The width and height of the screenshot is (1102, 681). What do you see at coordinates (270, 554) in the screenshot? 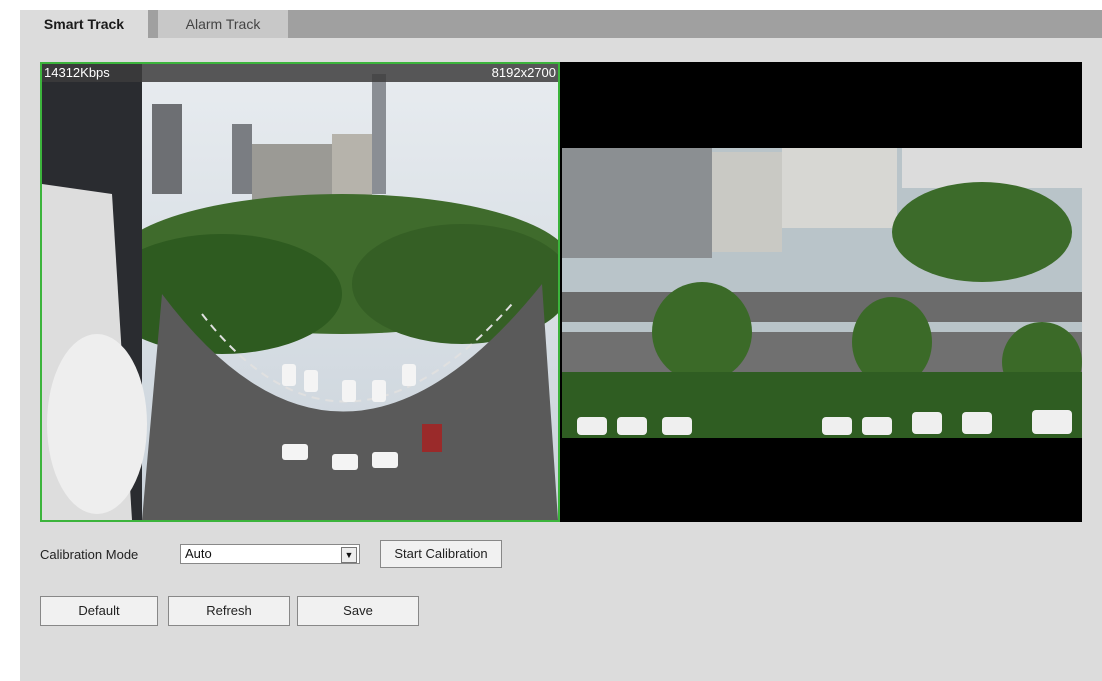
I see `calibration-mode-select: Auto ▼` at bounding box center [270, 554].